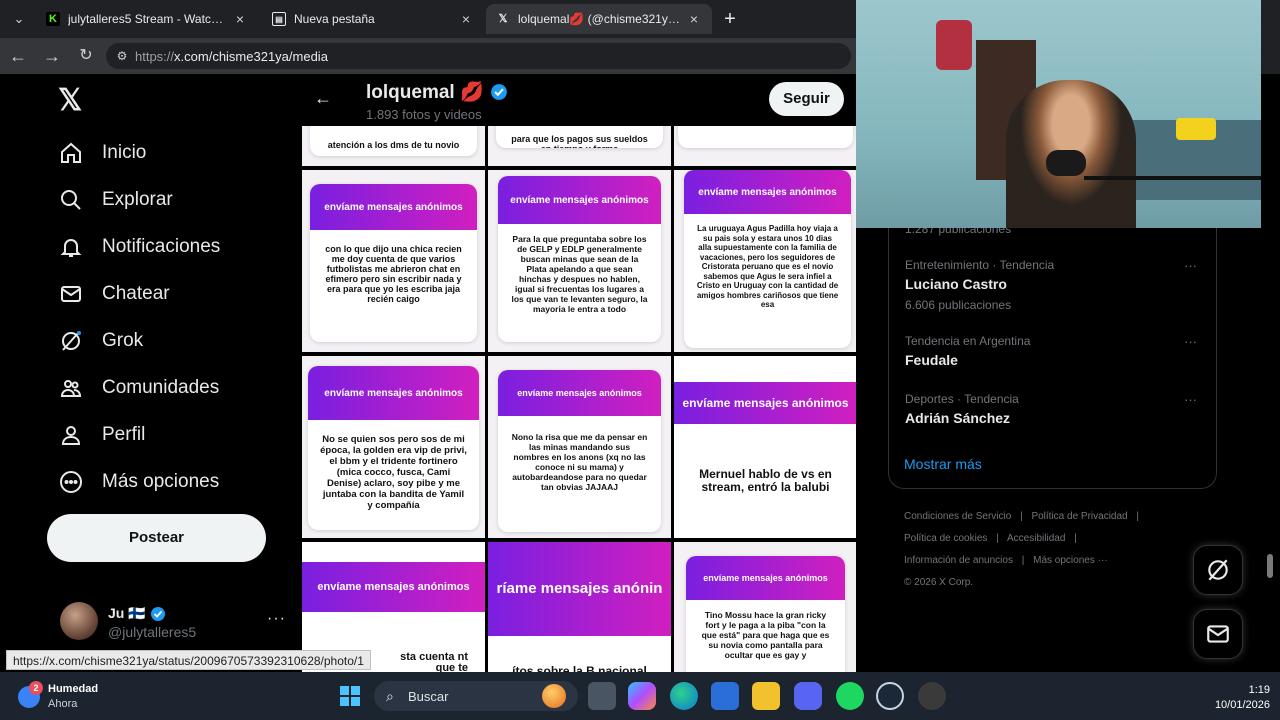 The image size is (1280, 720). I want to click on tab-new-tab: ▤ Nueva pestaña ×, so click(373, 19).